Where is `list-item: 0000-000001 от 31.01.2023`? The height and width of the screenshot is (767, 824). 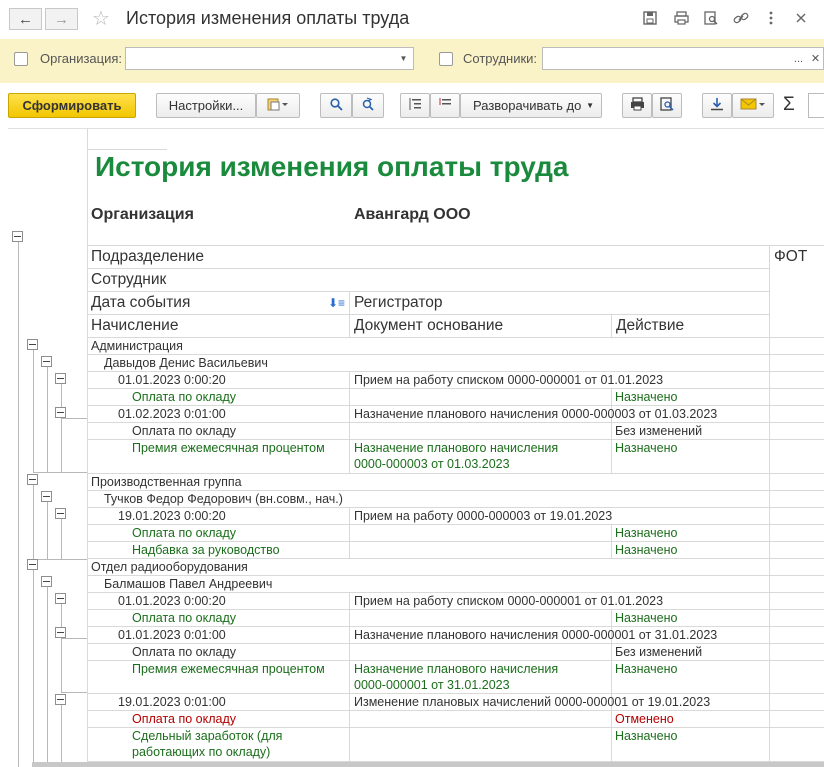 list-item: 0000-000001 от 31.01.2023 is located at coordinates (432, 685).